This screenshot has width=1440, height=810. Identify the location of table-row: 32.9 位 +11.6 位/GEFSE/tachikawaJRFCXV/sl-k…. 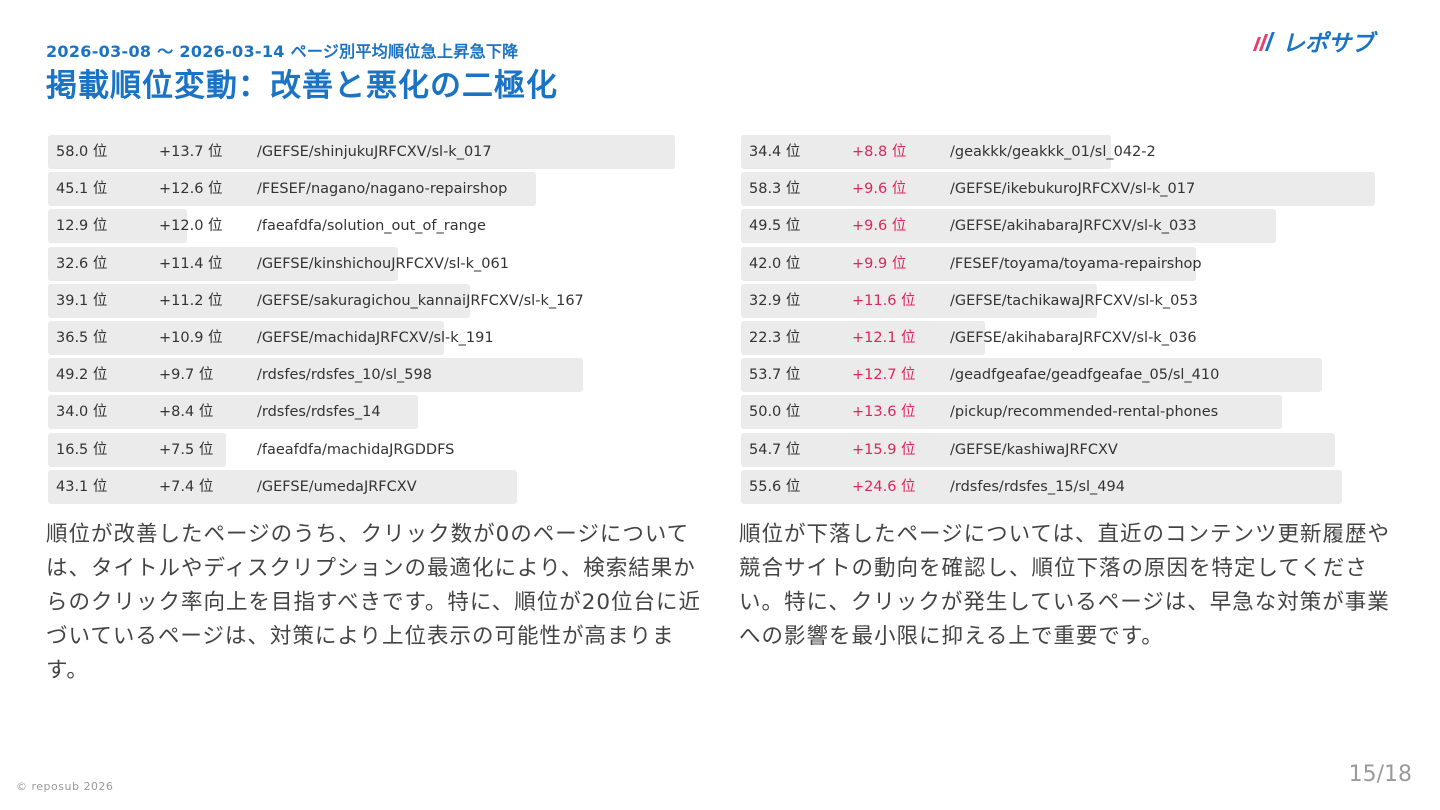
(1071, 300).